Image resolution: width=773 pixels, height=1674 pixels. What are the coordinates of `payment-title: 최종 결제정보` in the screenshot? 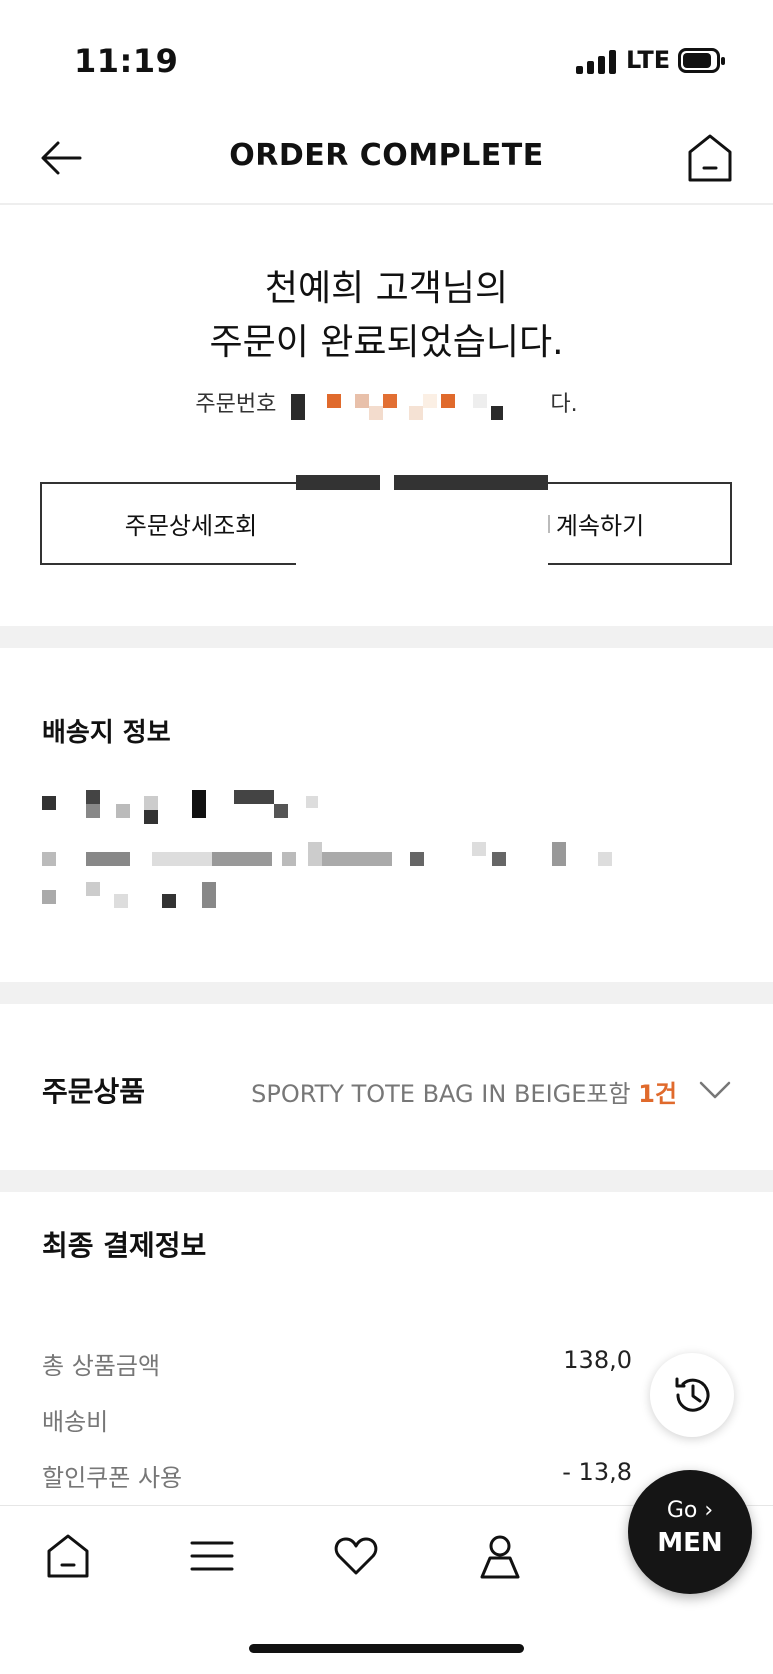 It's located at (124, 1245).